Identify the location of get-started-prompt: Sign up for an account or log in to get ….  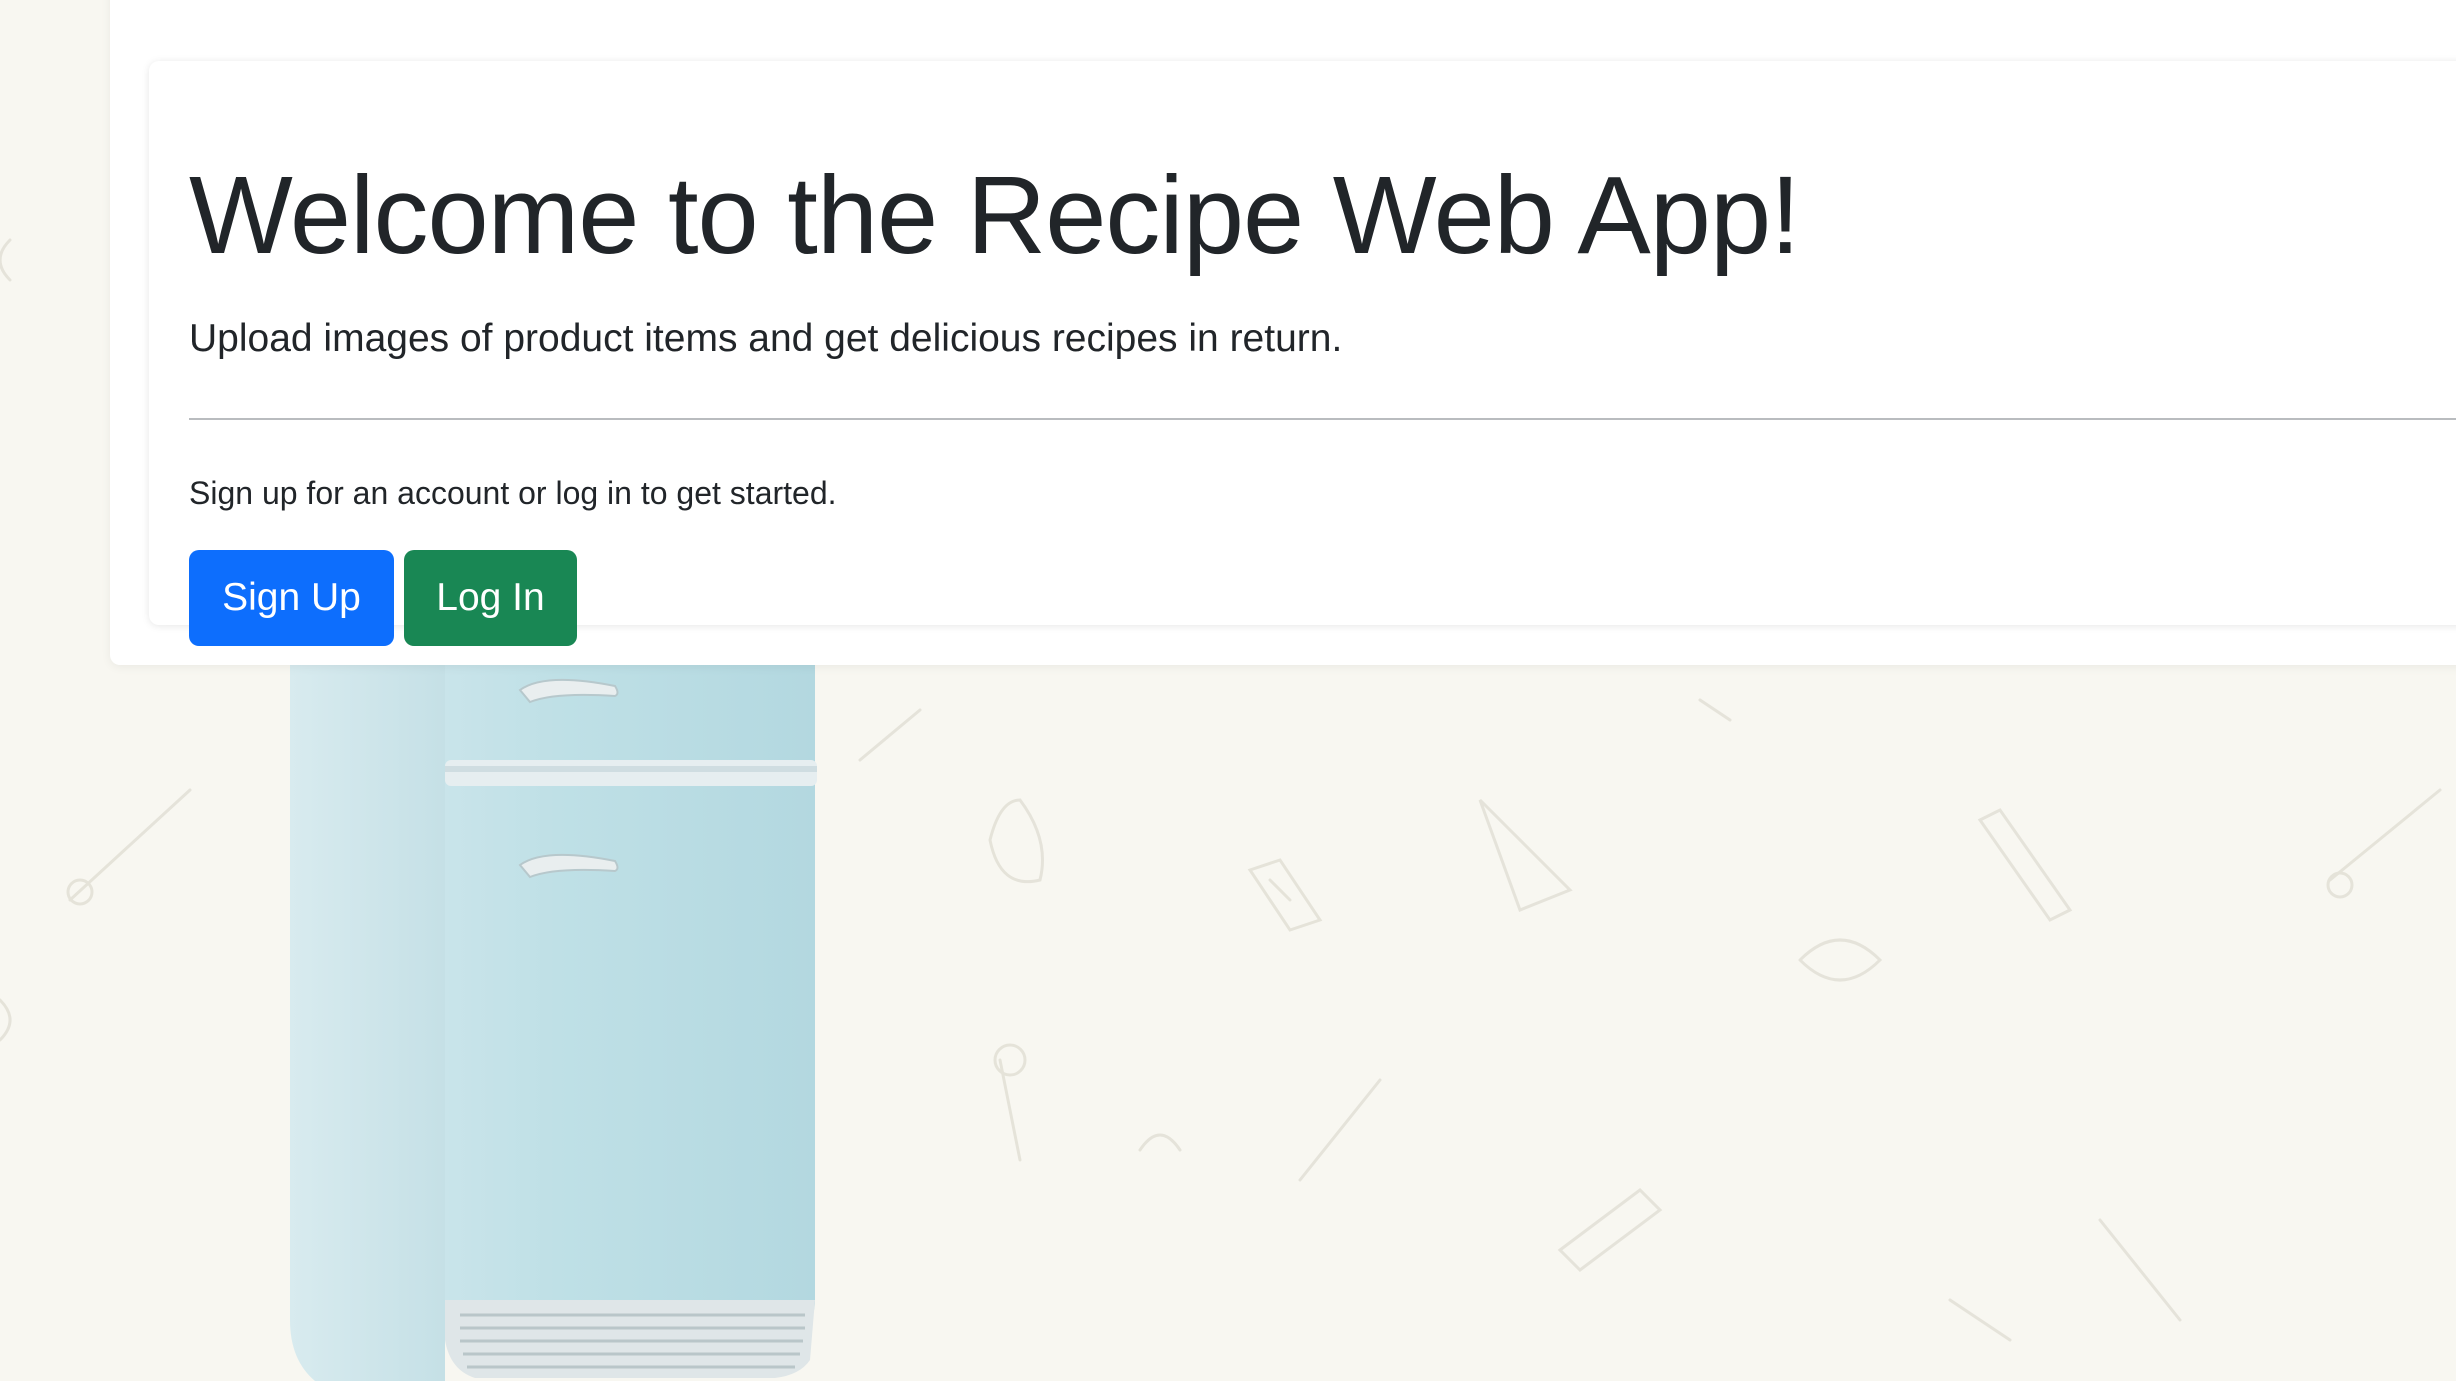
(513, 493).